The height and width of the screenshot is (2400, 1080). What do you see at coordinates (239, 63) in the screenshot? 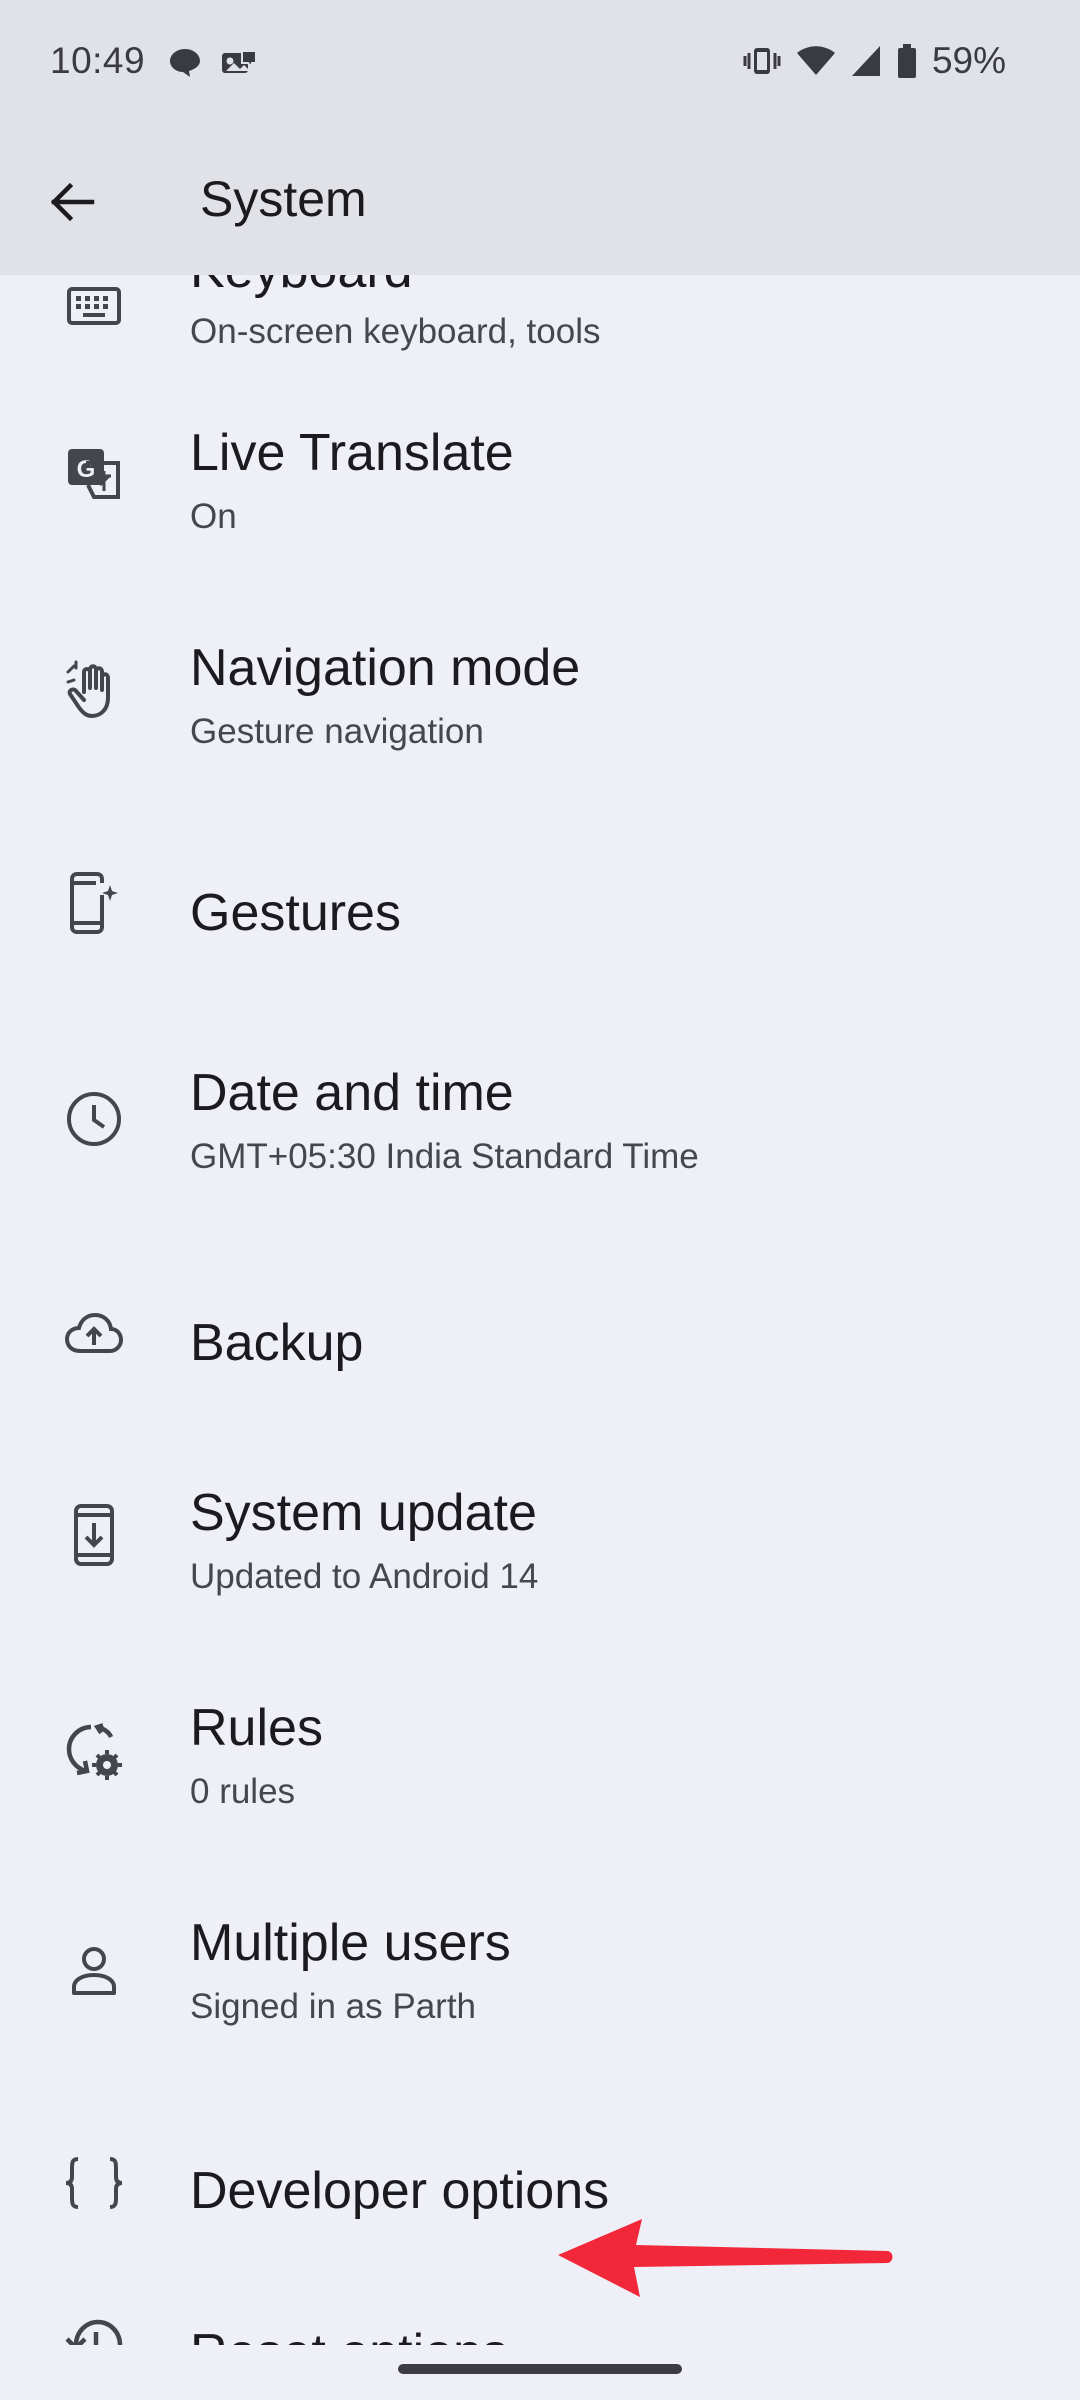
I see `photo-message-icon` at bounding box center [239, 63].